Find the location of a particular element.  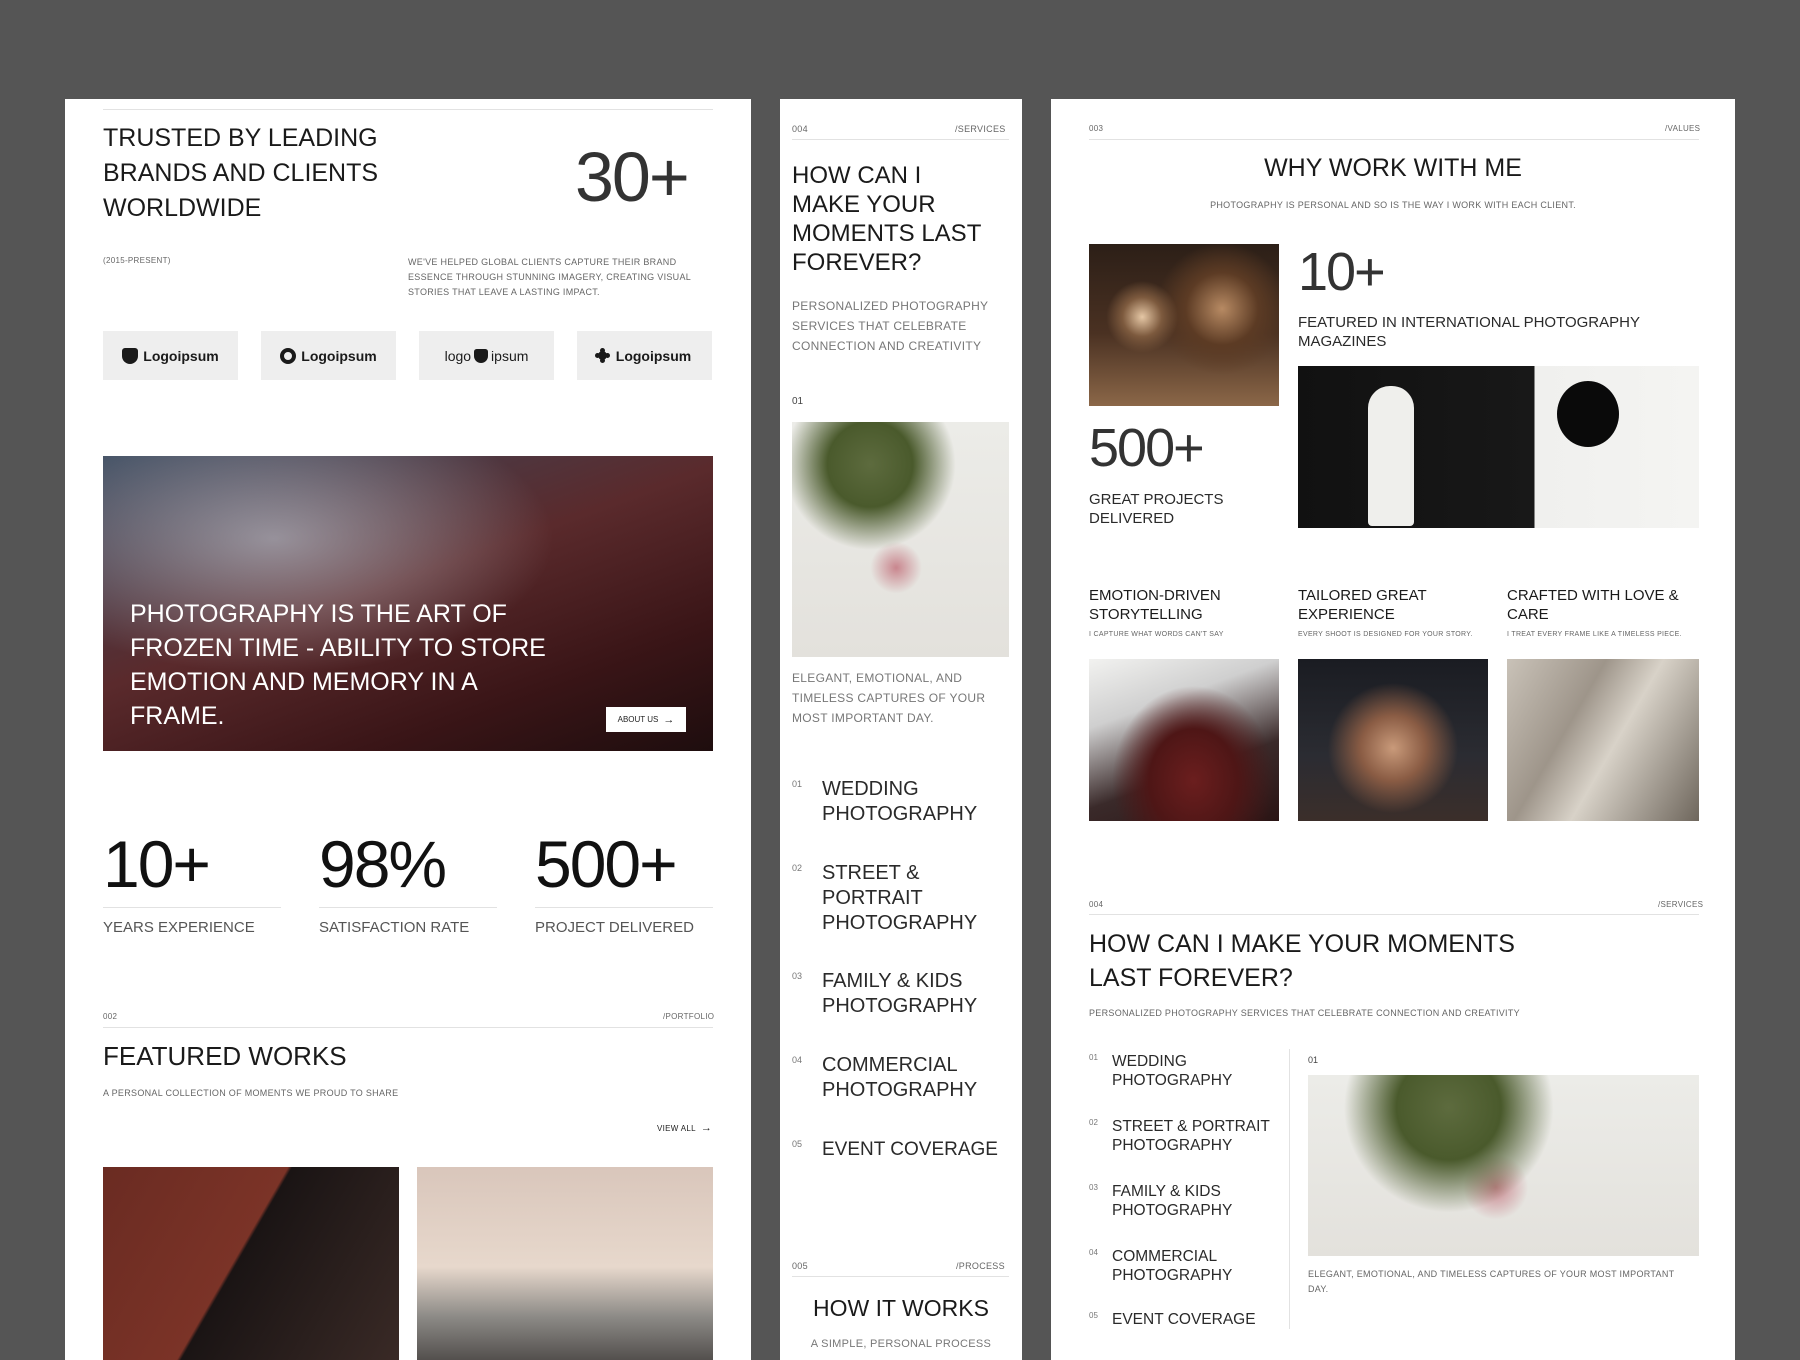

stat-label: PROJECT DELIVERED is located at coordinates (614, 927).